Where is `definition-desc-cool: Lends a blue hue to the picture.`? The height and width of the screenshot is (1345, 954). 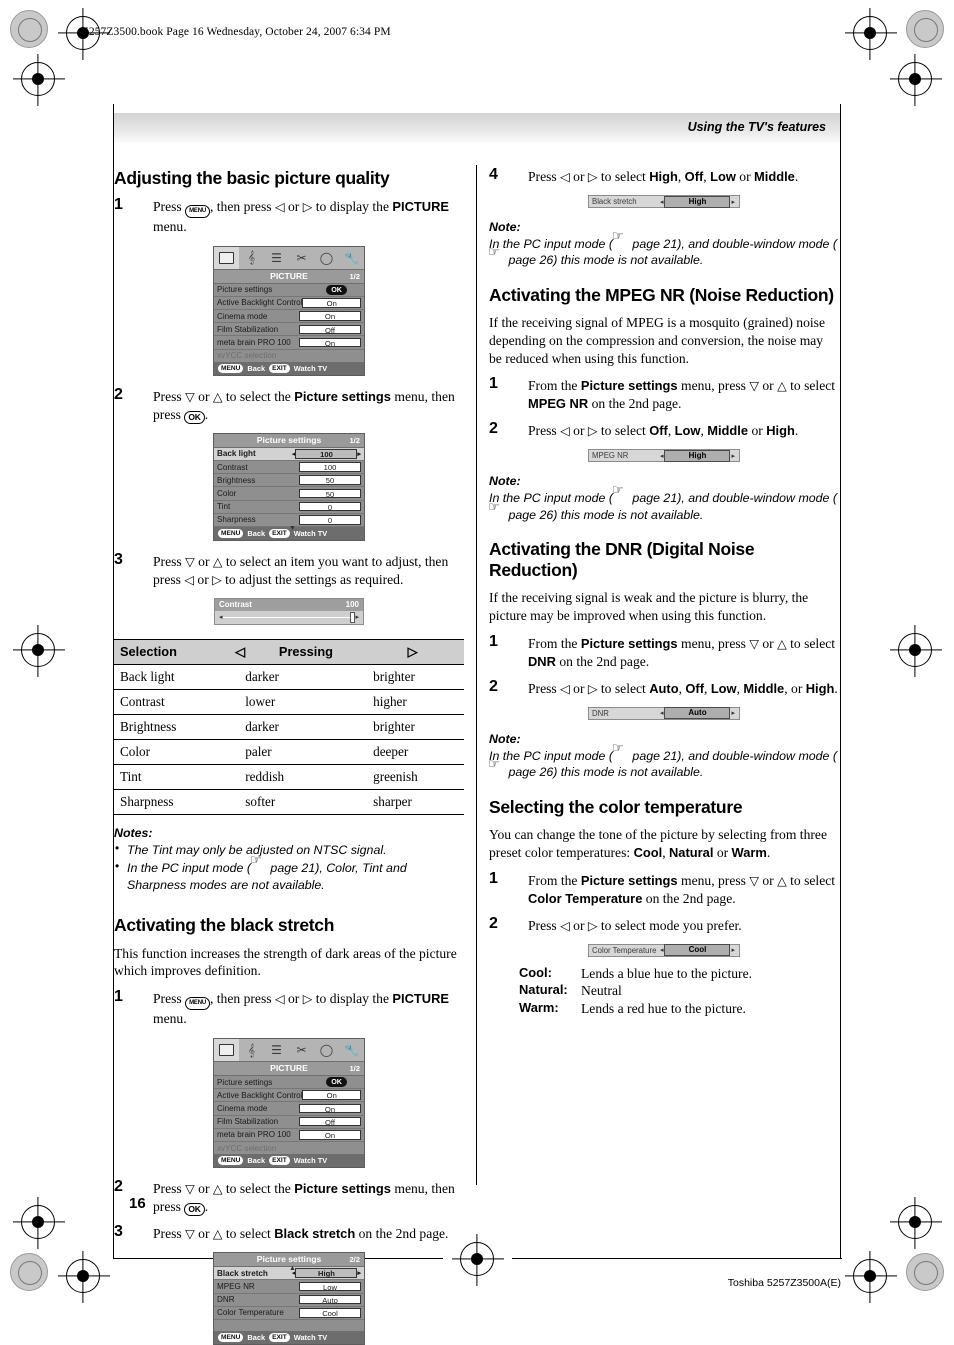
definition-desc-cool: Lends a blue hue to the picture. is located at coordinates (666, 973).